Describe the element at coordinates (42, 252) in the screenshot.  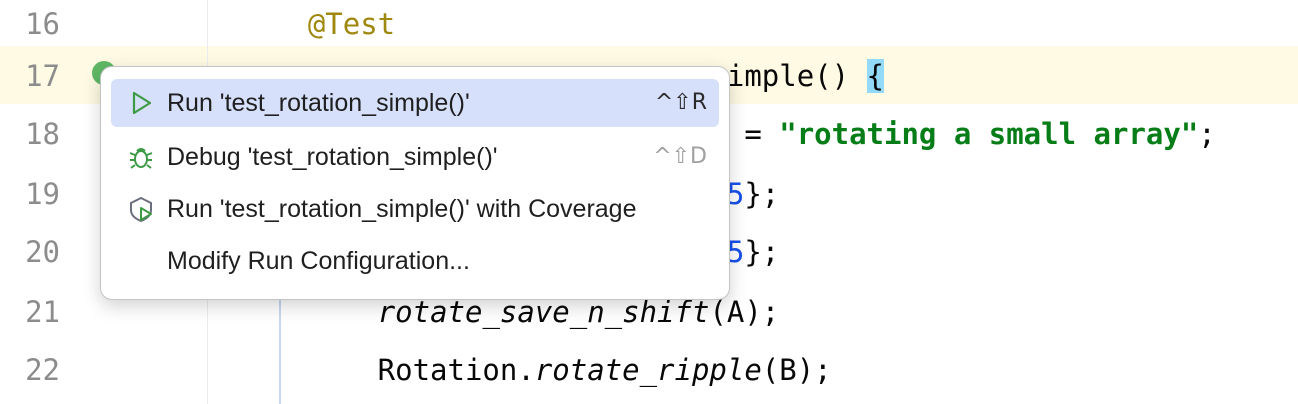
I see `line-number: 20` at that location.